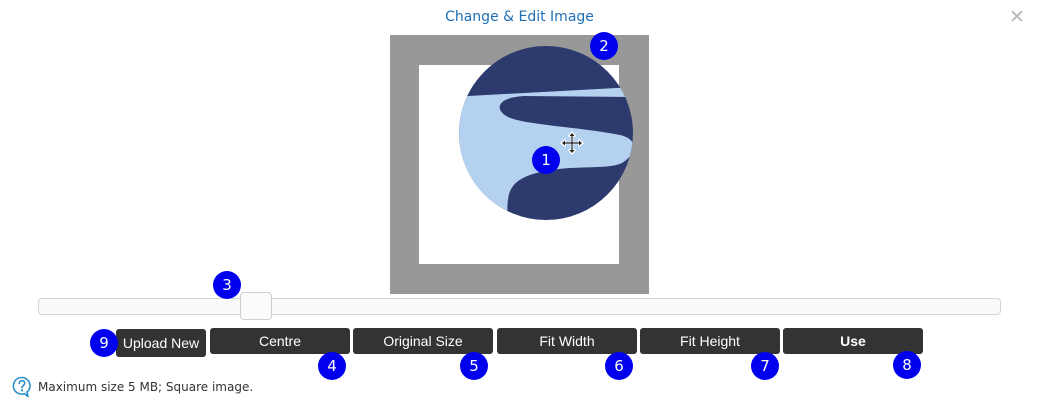 This screenshot has height=417, width=1039. I want to click on help-circle-icon, so click(21, 387).